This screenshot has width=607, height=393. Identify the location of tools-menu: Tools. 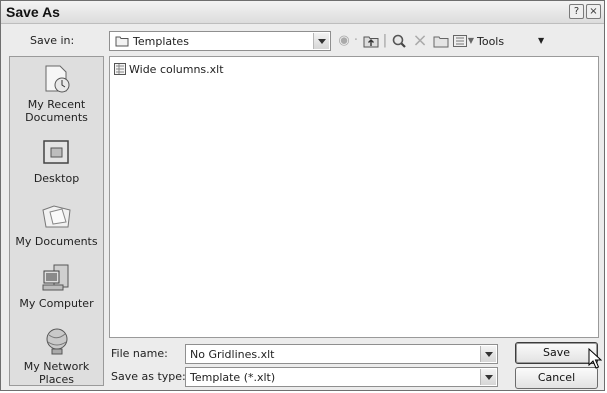
(490, 41).